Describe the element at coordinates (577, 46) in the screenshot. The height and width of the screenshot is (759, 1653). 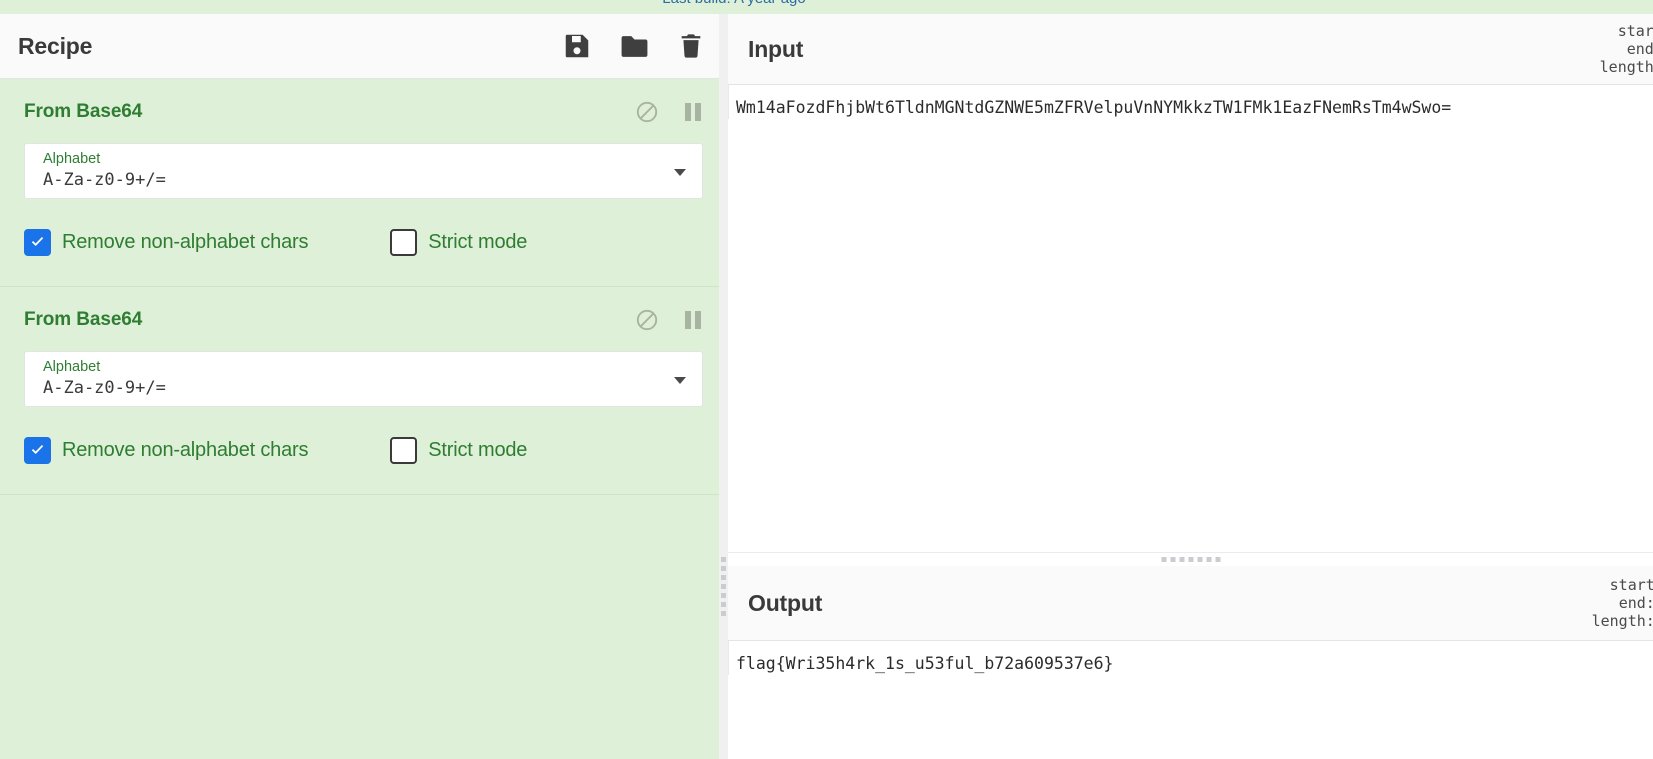
I see `save-icon` at that location.